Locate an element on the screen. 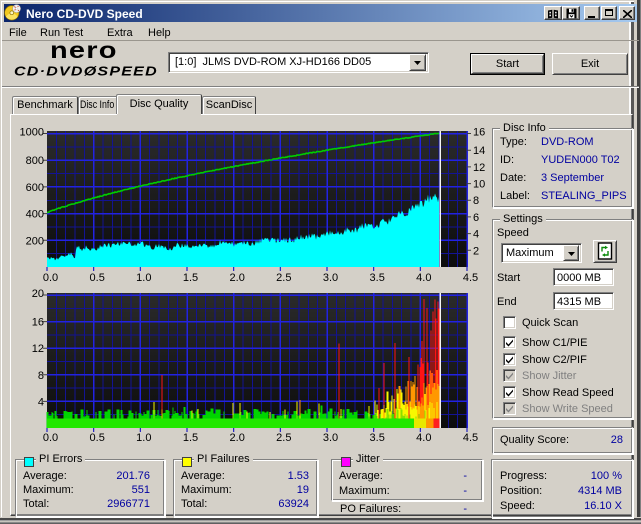 This screenshot has height=524, width=641. svg-text: 2 is located at coordinates (476, 251).